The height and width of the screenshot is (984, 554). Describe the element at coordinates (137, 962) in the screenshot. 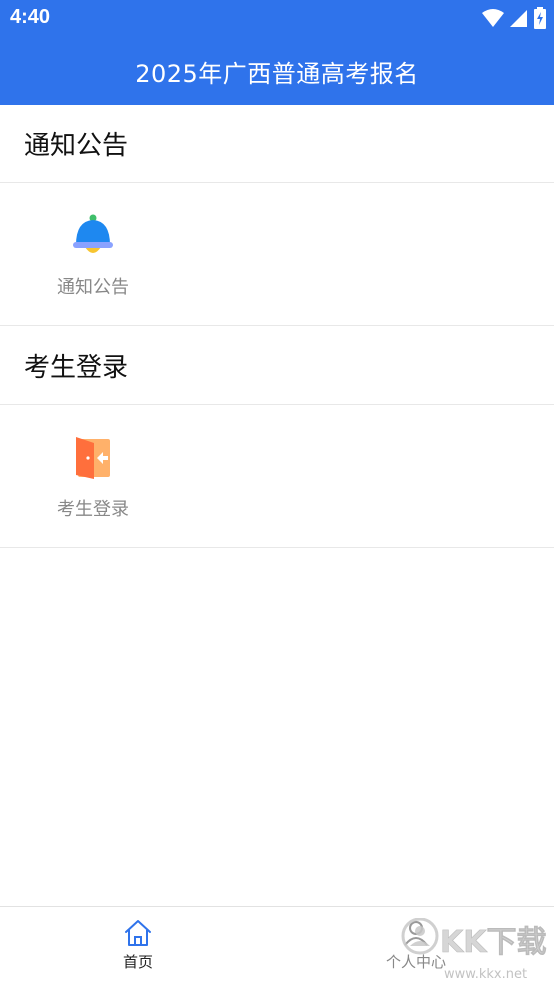

I see `nav-label: 首页` at that location.